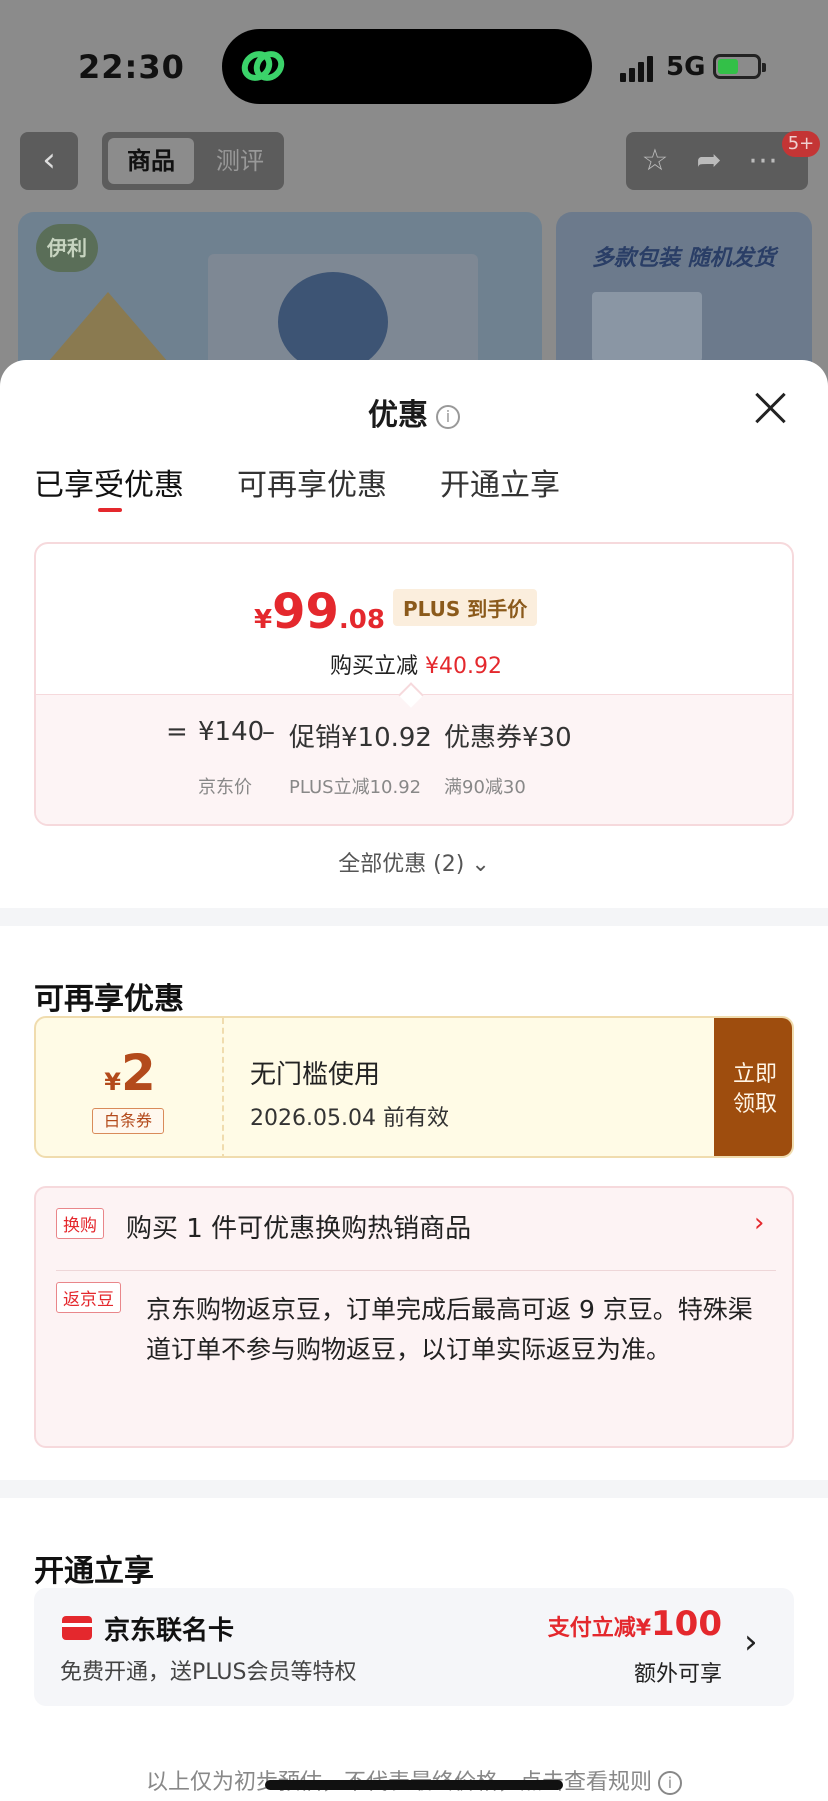  I want to click on card-promo-text: 支付立减¥, so click(599, 1628).